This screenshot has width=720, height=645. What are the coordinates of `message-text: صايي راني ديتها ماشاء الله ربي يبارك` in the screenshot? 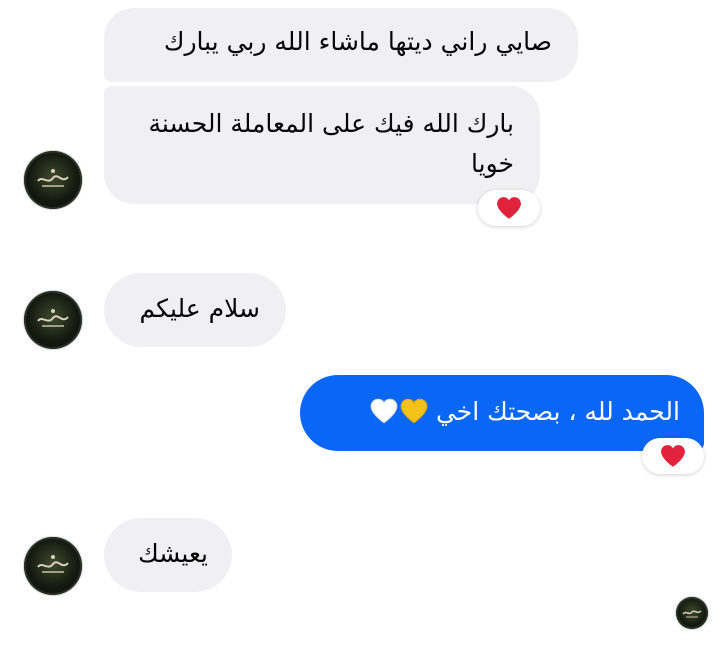 It's located at (357, 41).